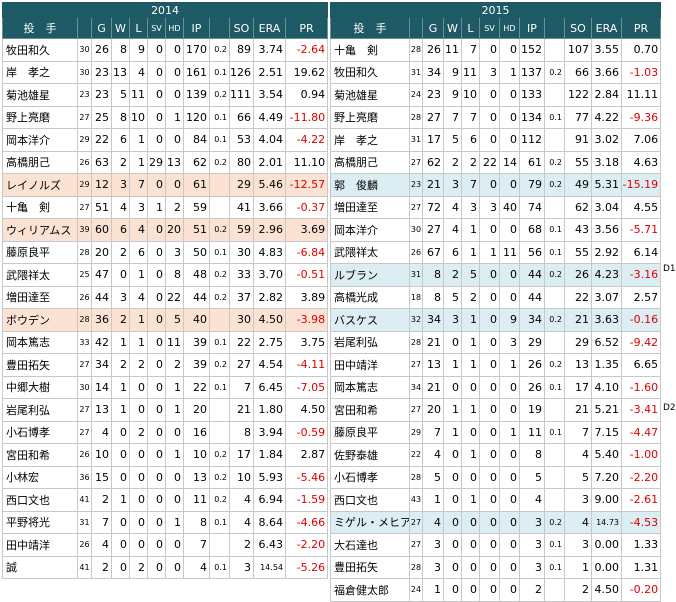  I want to click on cell-g: 15, so click(101, 477).